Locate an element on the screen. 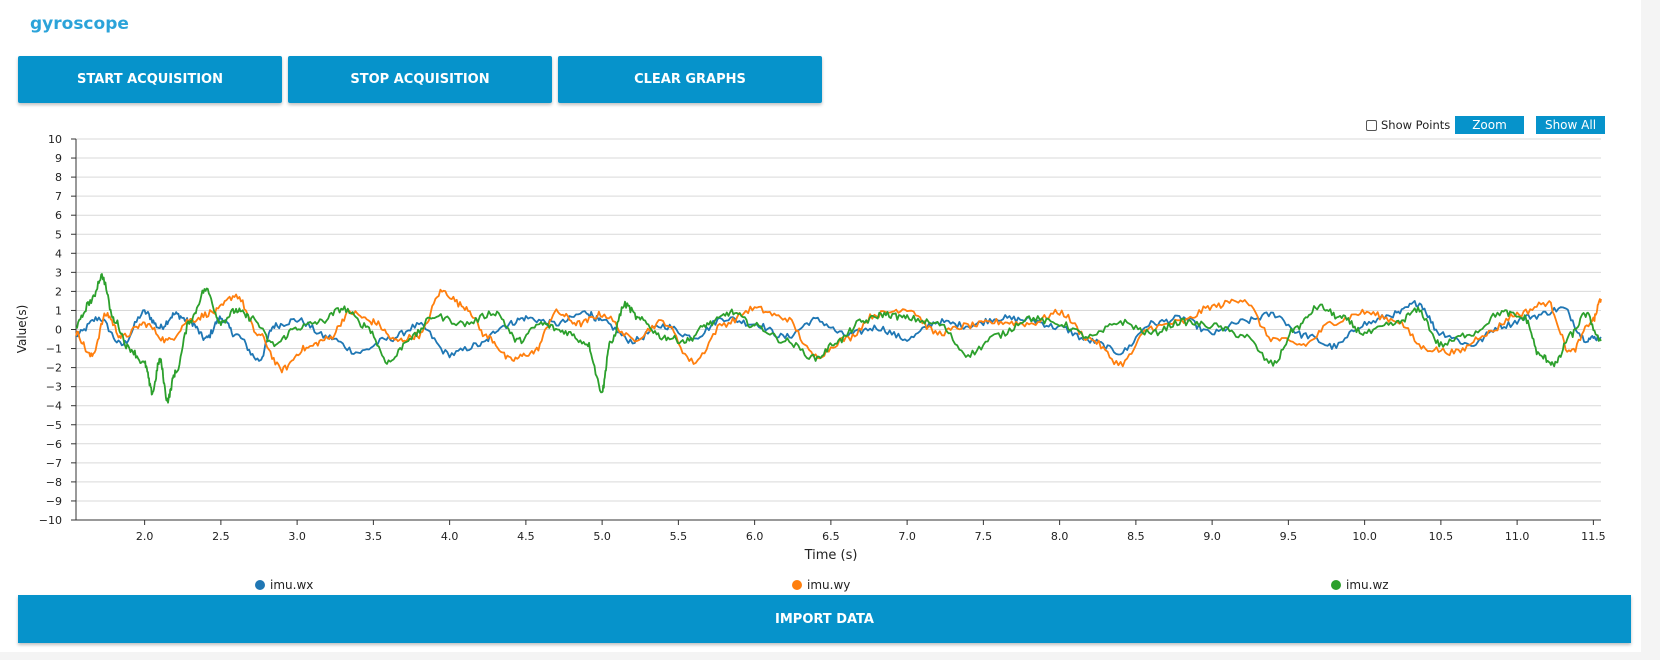  x-tick-label: 8.0 is located at coordinates (1060, 536).